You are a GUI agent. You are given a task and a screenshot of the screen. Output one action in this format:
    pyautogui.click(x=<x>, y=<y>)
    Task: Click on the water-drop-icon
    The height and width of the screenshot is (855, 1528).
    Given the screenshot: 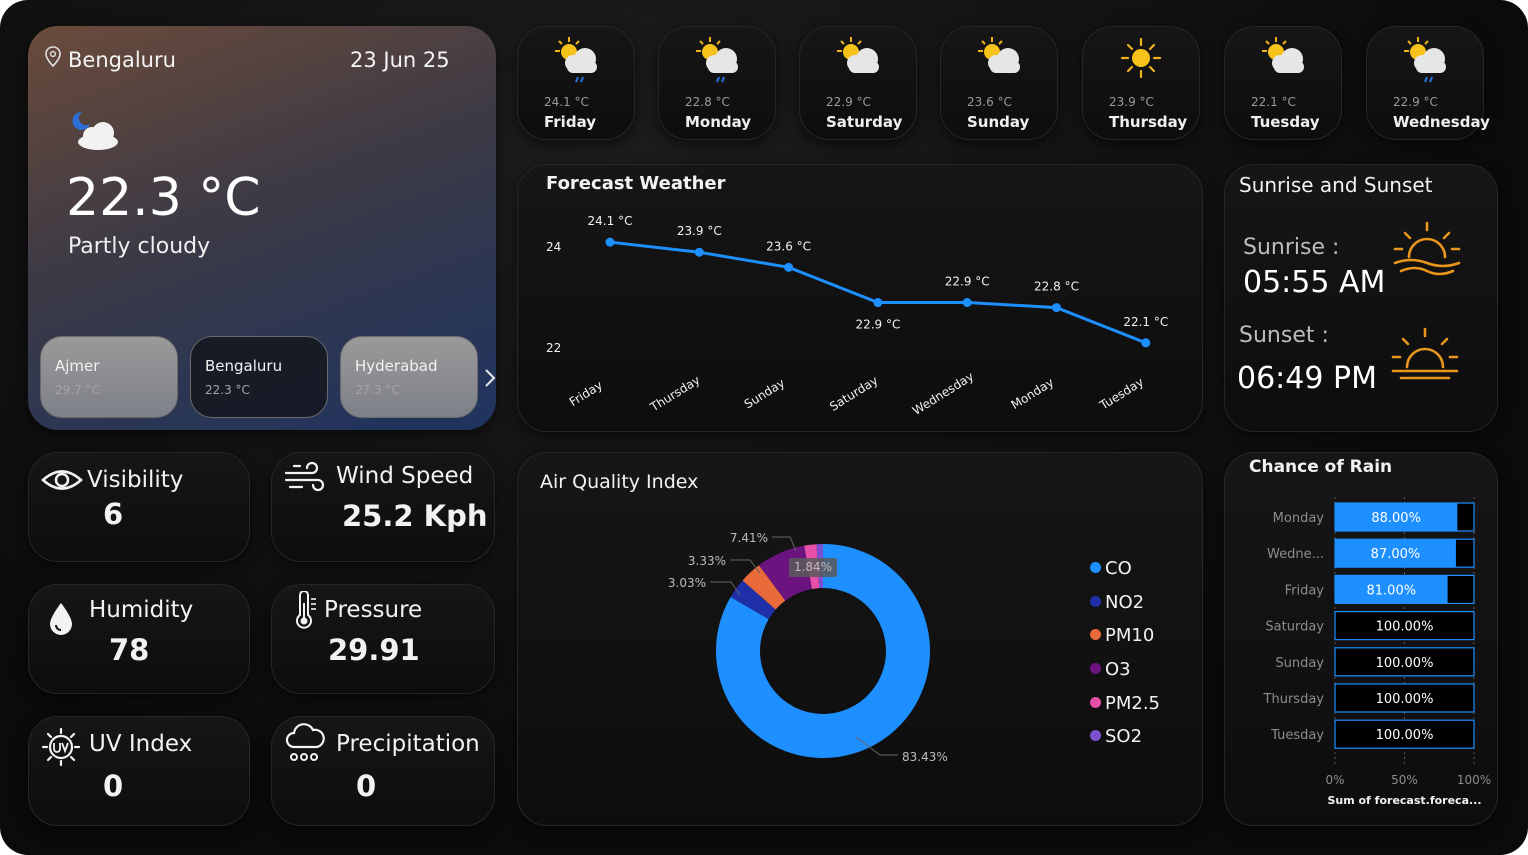 What is the action you would take?
    pyautogui.click(x=61, y=619)
    